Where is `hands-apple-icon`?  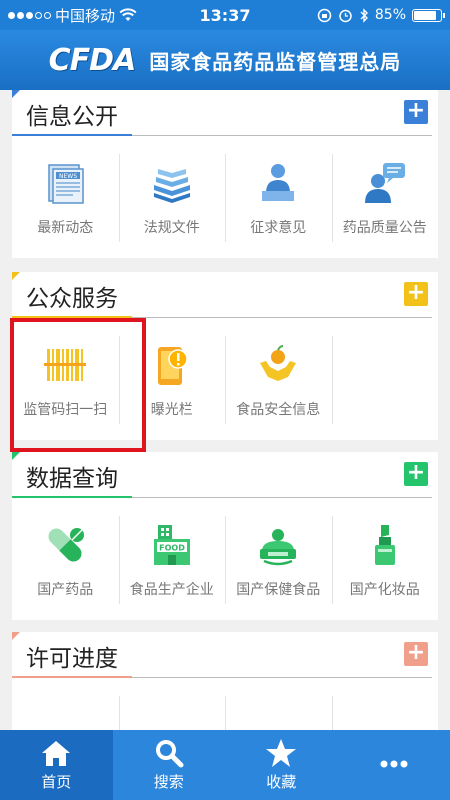 hands-apple-icon is located at coordinates (278, 363).